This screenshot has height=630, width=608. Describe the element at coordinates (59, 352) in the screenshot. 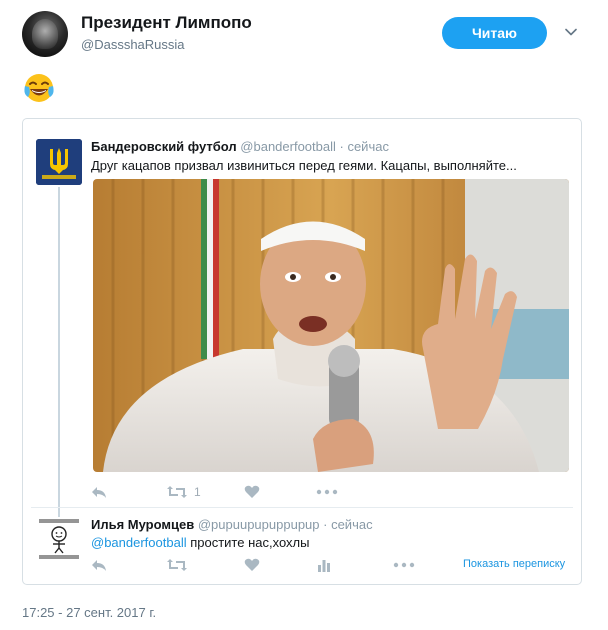

I see `thread-connector-line` at that location.